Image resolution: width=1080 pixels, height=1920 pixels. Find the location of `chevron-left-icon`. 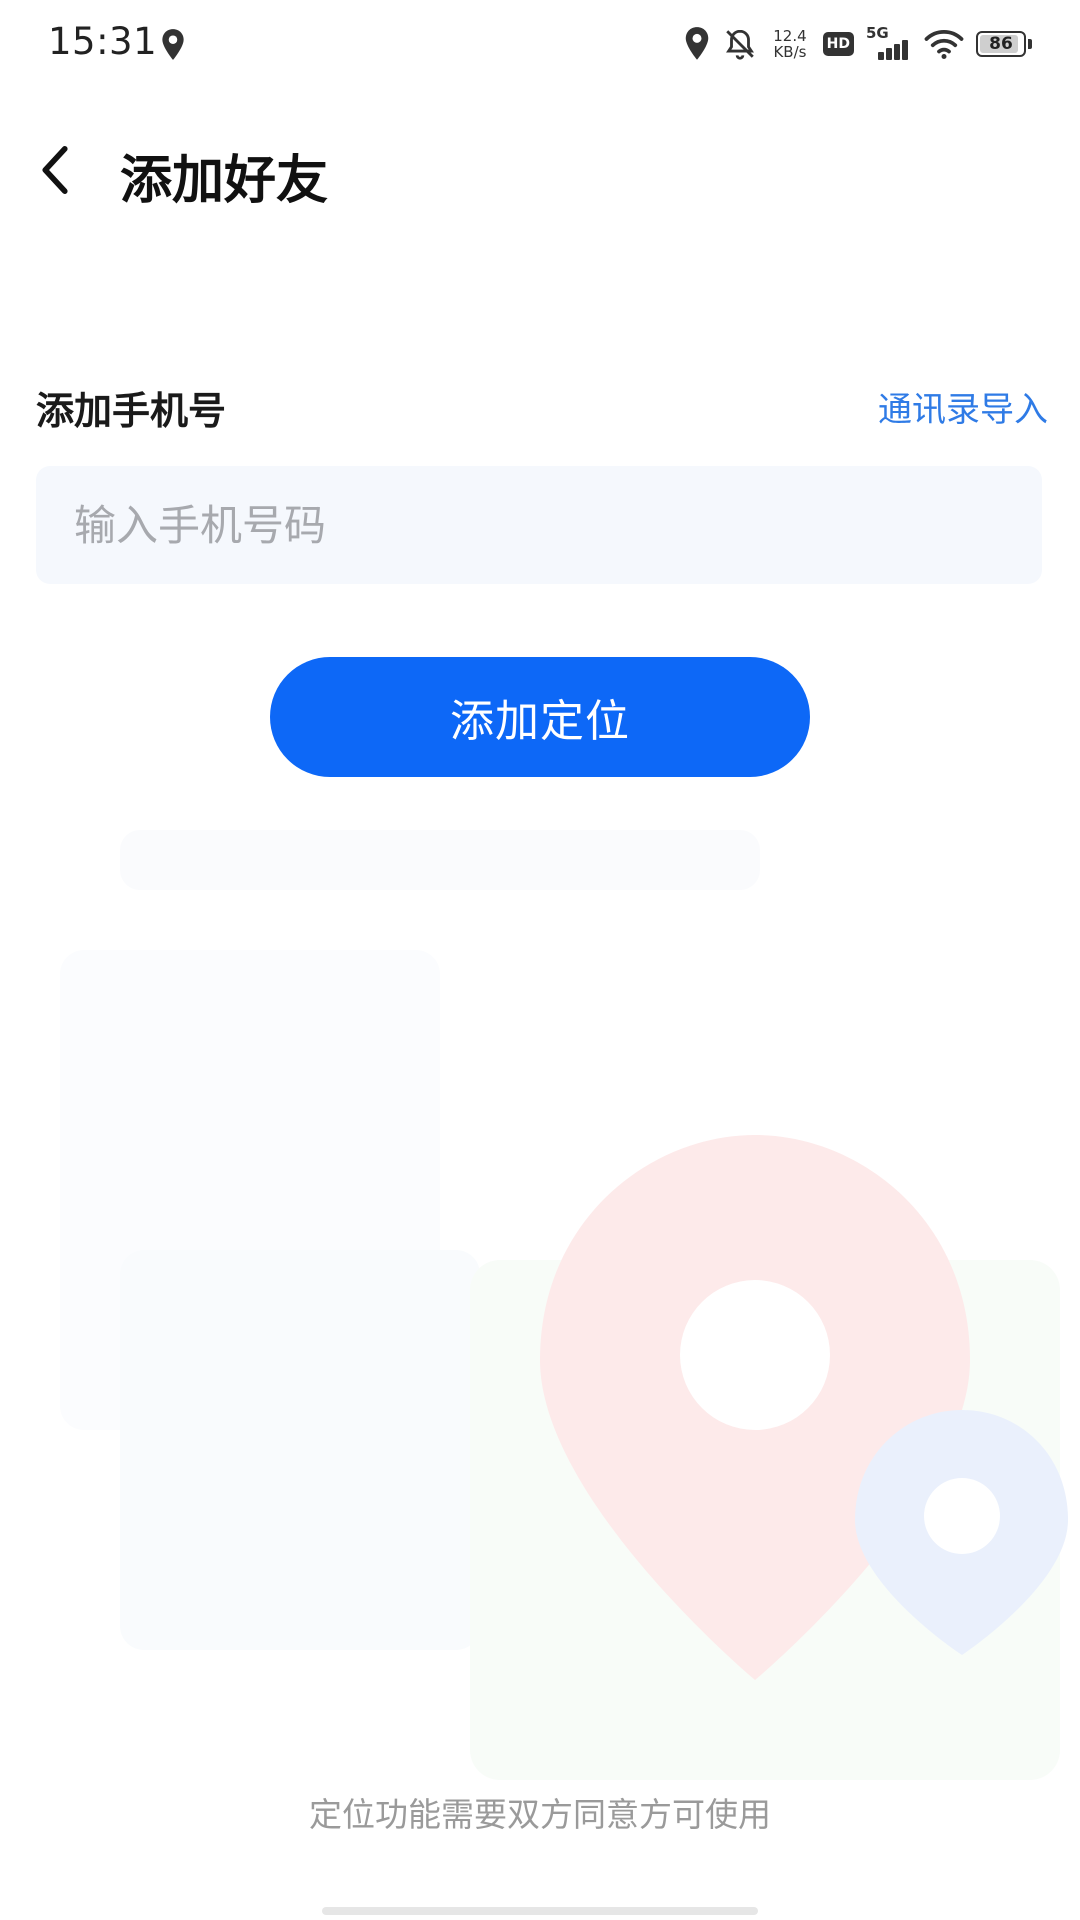

chevron-left-icon is located at coordinates (55, 170).